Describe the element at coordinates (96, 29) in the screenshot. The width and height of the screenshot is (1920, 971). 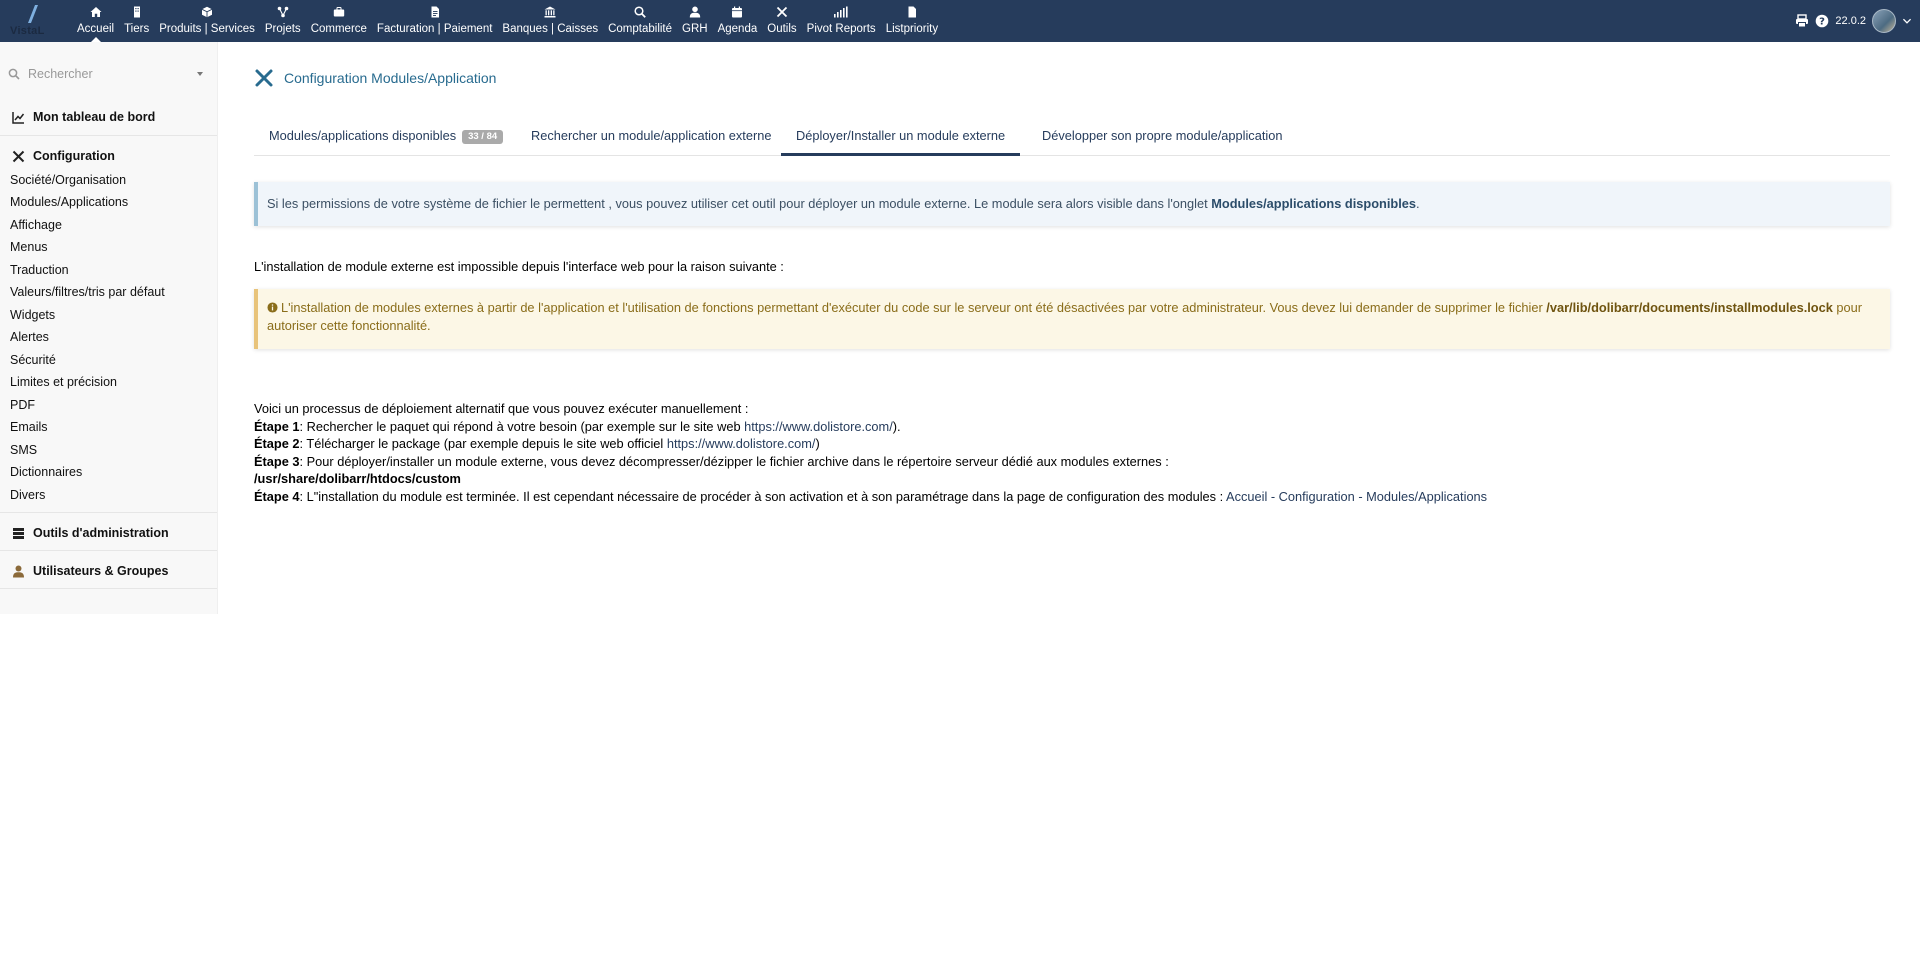
I see `menu-label: Accueil` at that location.